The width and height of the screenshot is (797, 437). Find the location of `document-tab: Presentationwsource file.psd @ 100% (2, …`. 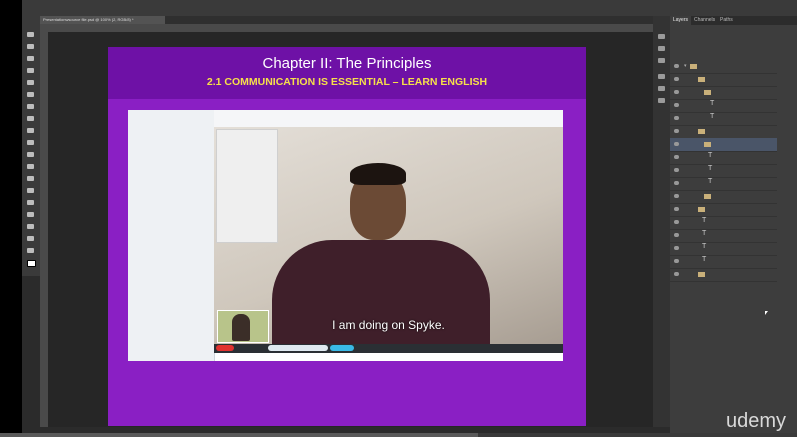

document-tab: Presentationwsource file.psd @ 100% (2, … is located at coordinates (102, 20).